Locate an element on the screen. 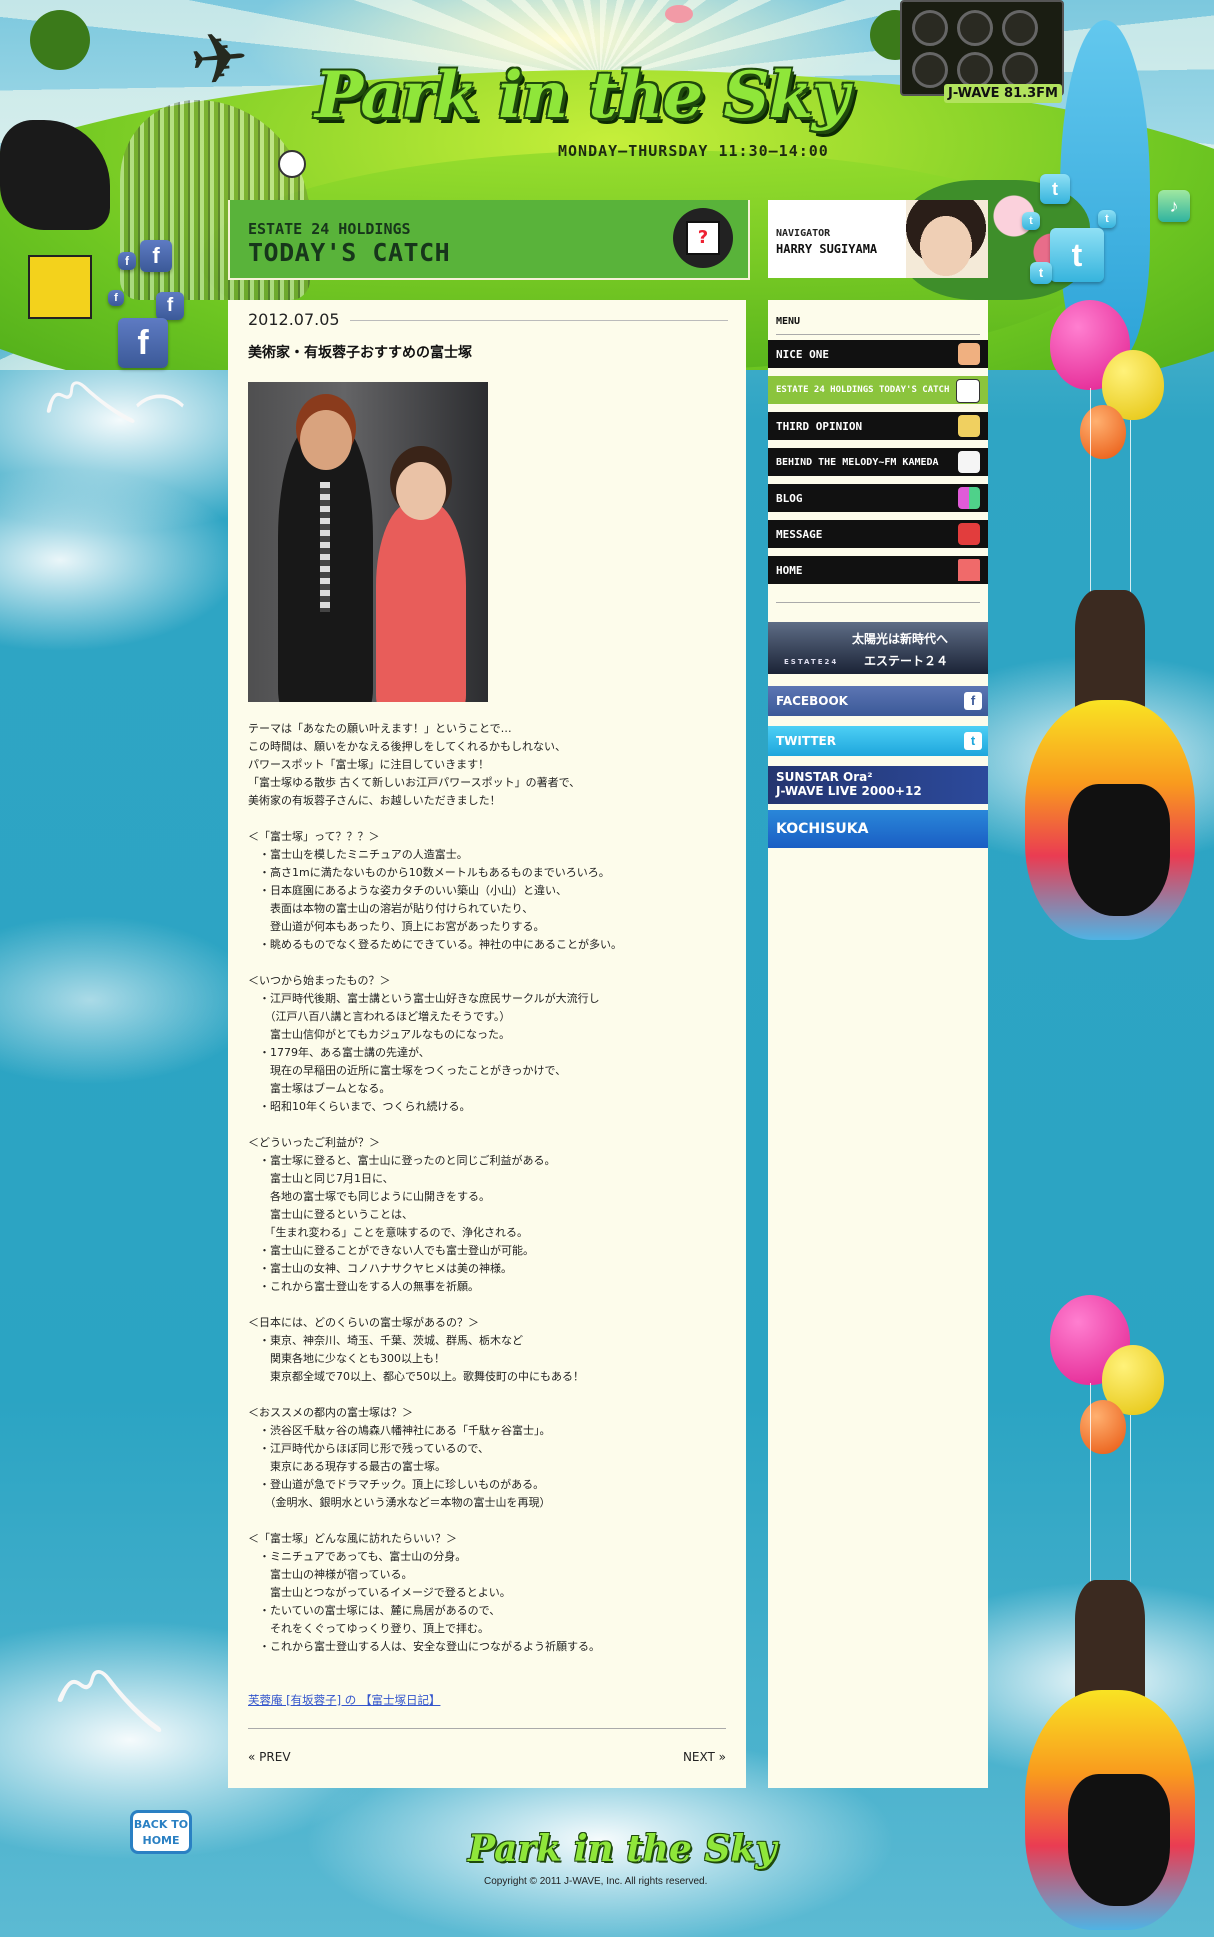  airplane-icon: ✈ is located at coordinates (219, 59).